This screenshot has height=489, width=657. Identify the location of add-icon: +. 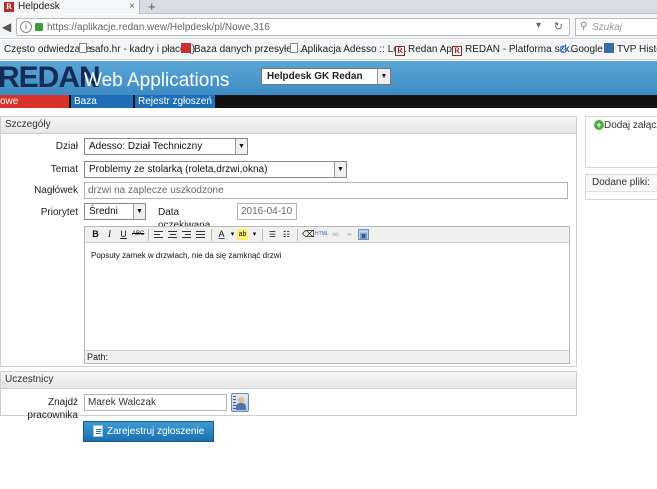
(599, 125).